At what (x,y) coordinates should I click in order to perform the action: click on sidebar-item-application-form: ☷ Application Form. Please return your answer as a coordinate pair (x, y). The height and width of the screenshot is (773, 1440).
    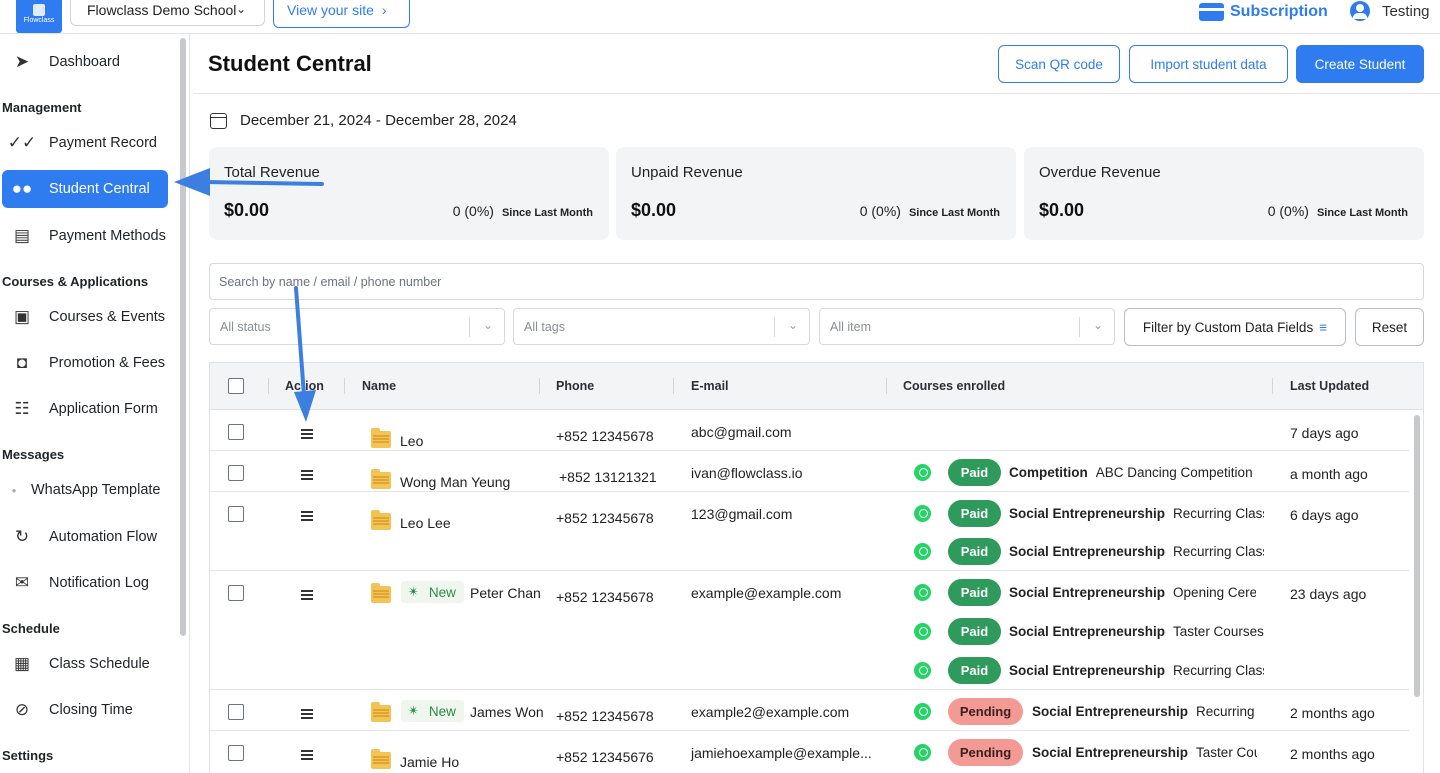
    Looking at the image, I should click on (85, 409).